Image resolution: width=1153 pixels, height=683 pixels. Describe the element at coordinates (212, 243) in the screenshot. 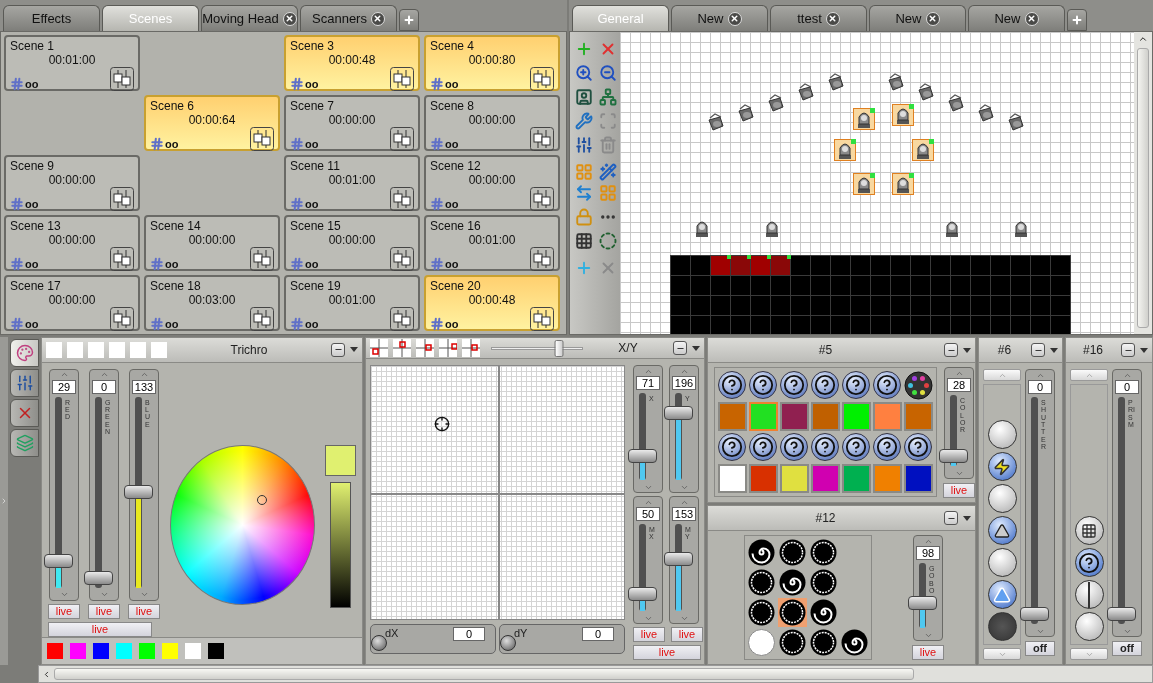

I see `scene-button: Scene 14 00:00:00 oo` at that location.